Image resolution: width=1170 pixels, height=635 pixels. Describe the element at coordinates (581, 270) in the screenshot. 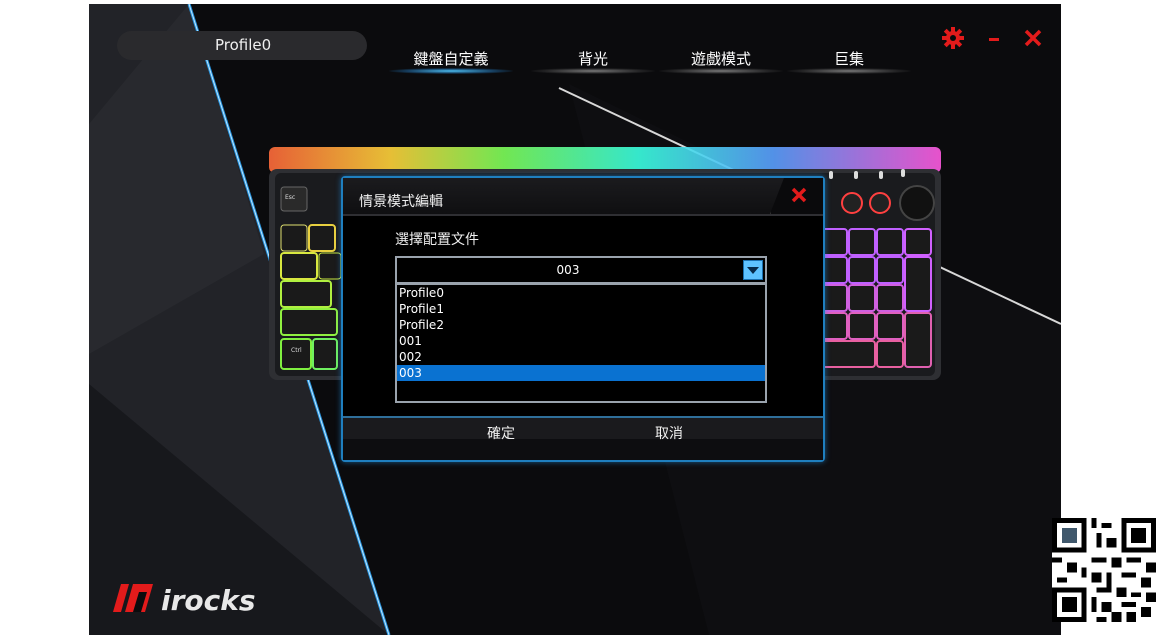

I see `profile-dropdown: 003` at that location.